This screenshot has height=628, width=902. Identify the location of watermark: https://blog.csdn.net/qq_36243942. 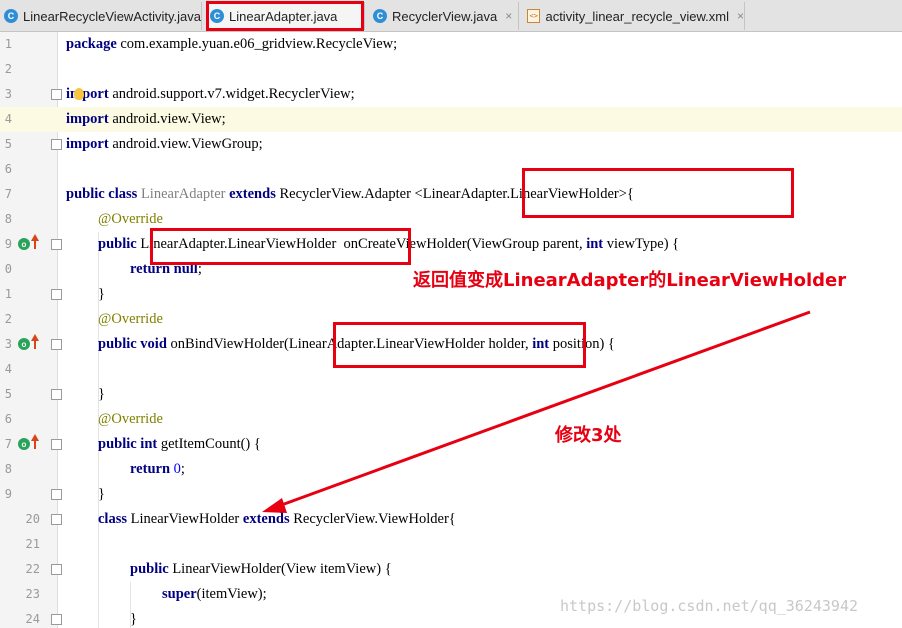
(709, 606).